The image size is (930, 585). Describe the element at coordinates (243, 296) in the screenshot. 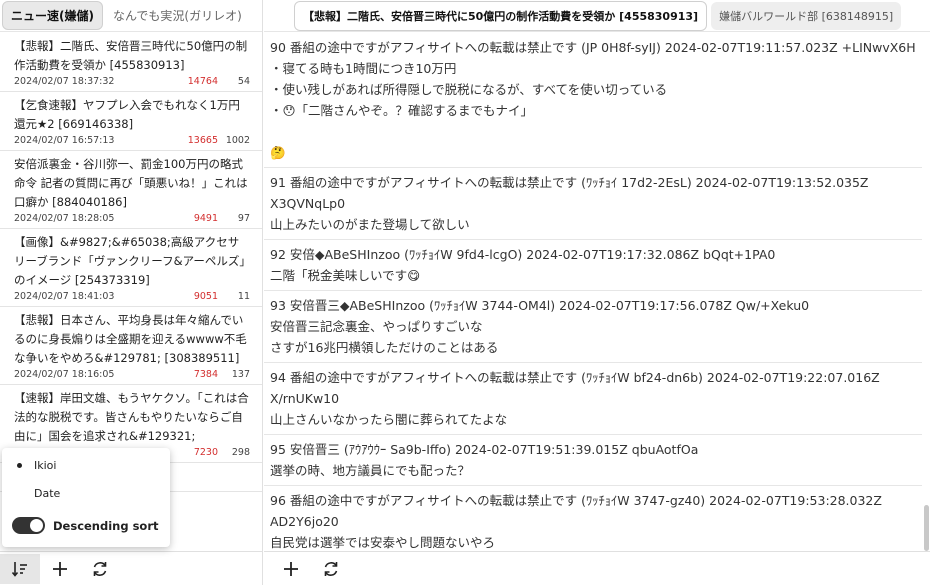

I see `thread-post-count: 11` at that location.